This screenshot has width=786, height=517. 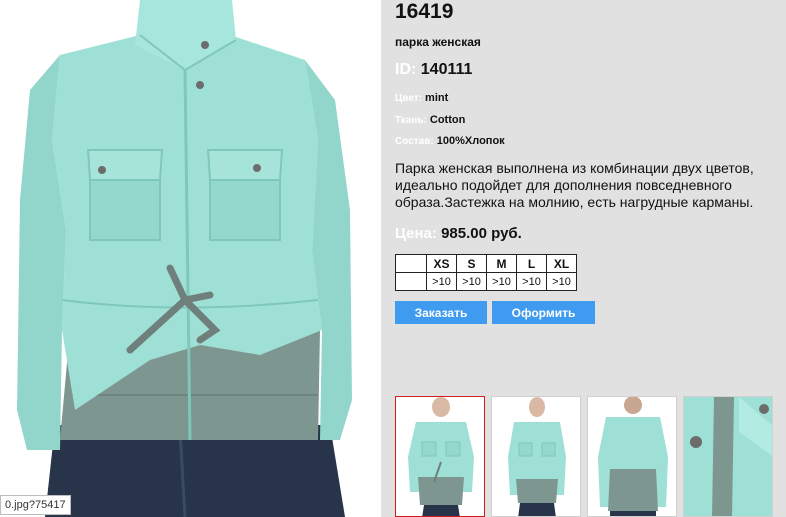 I want to click on thumbnail-strip, so click(x=590, y=456).